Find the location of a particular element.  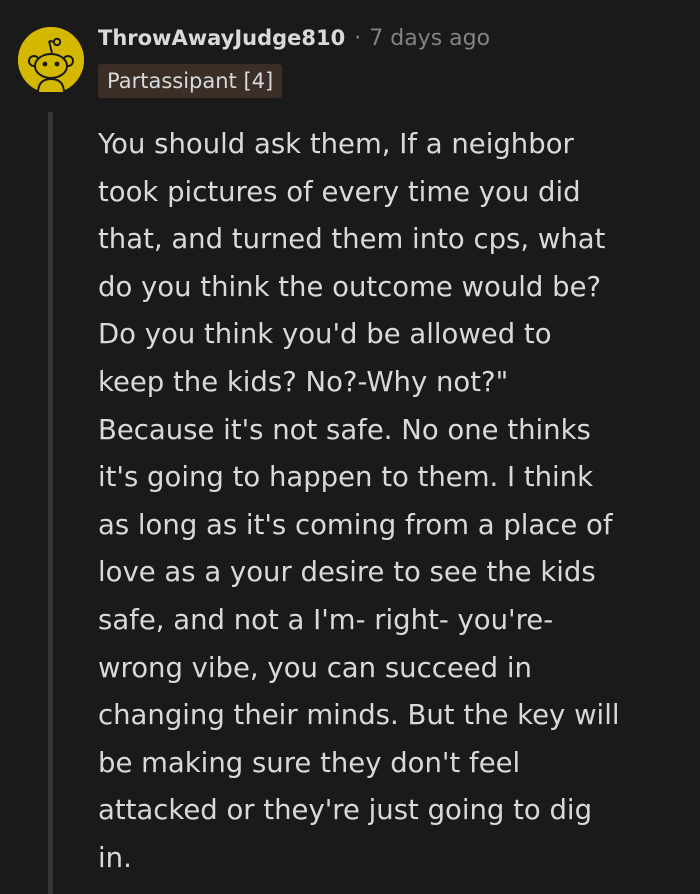

comment-body-line: changing their minds. But the key will is located at coordinates (359, 715).